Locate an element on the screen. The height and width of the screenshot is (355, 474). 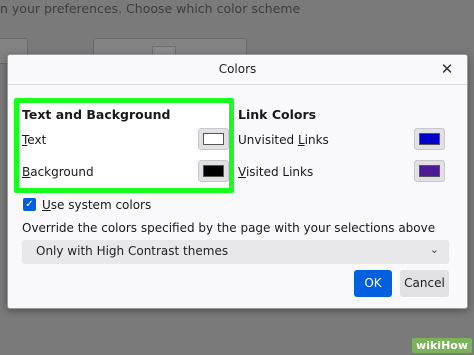
wikihow-watermark: wikiHow is located at coordinates (442, 345).